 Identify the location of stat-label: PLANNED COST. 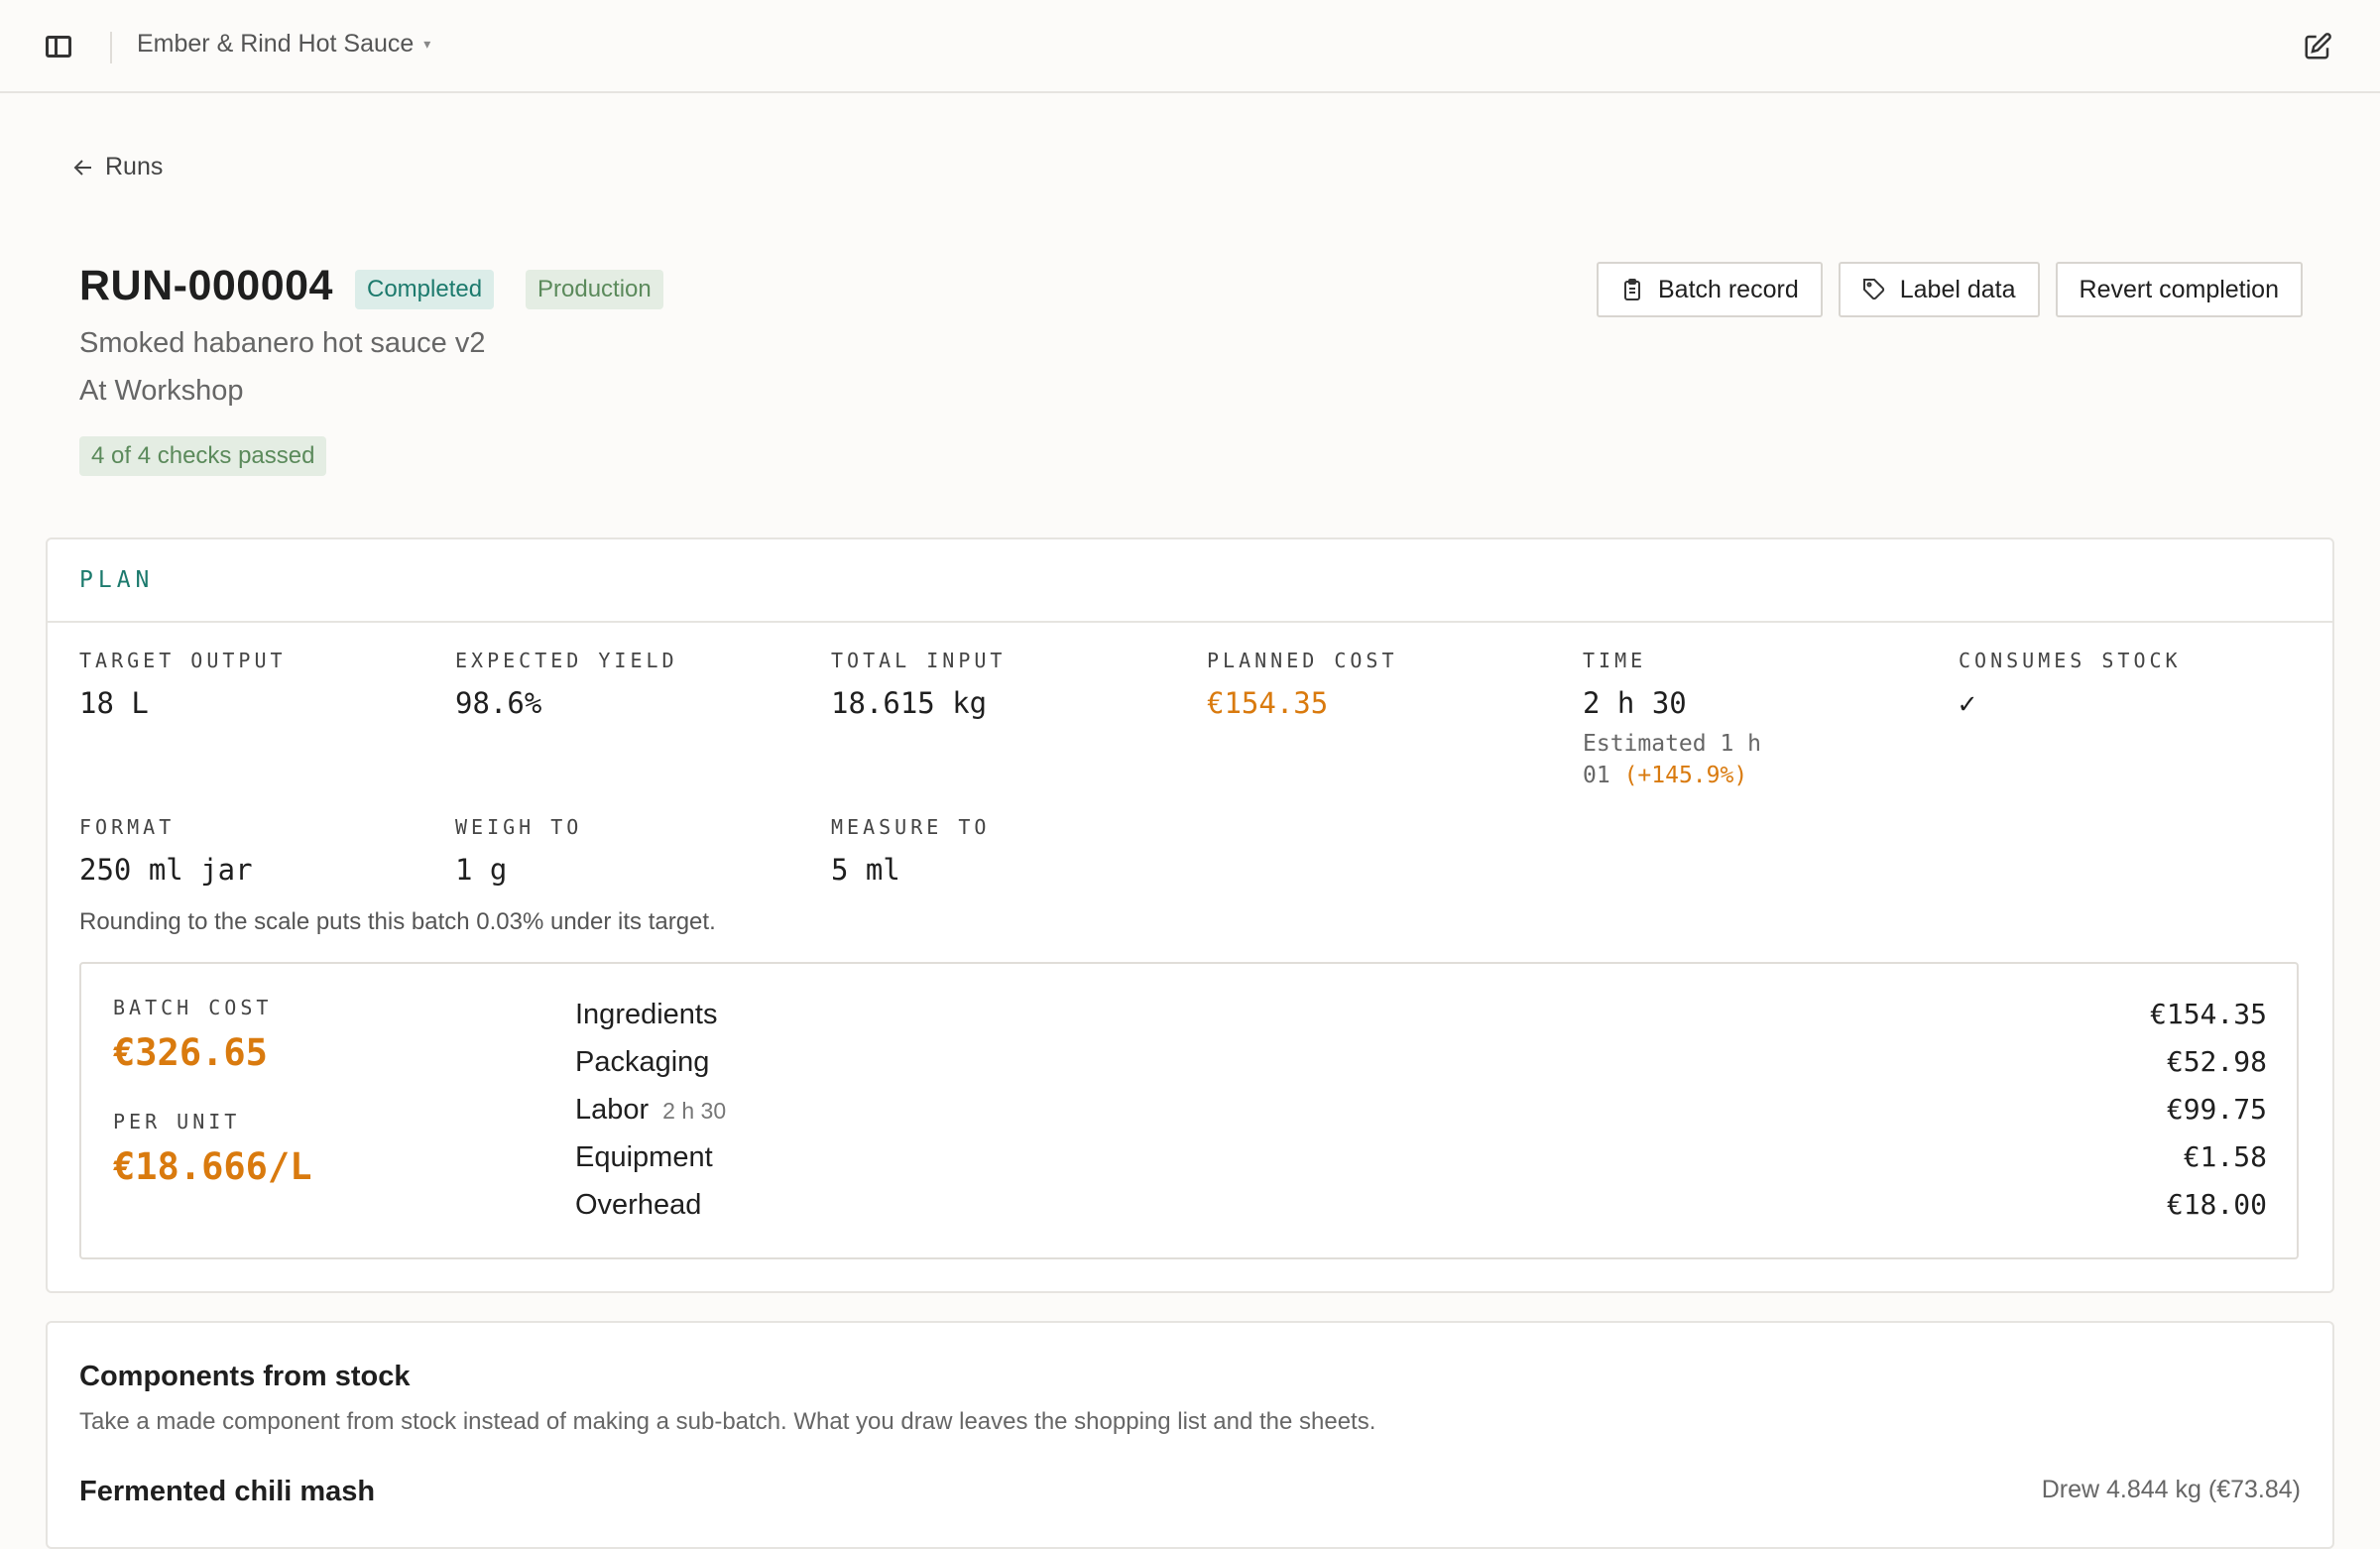
(1302, 660).